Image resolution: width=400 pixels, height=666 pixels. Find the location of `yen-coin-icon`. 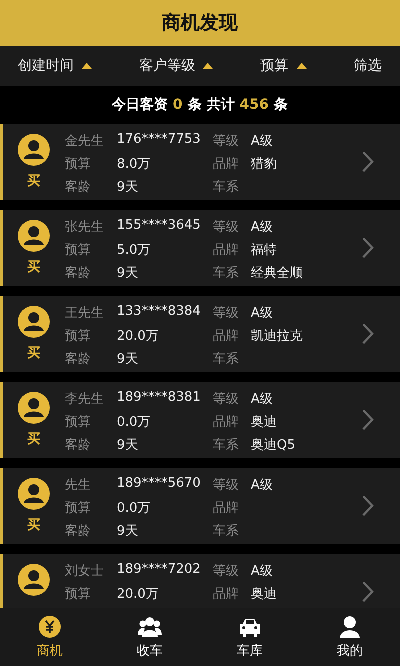

yen-coin-icon is located at coordinates (50, 626).